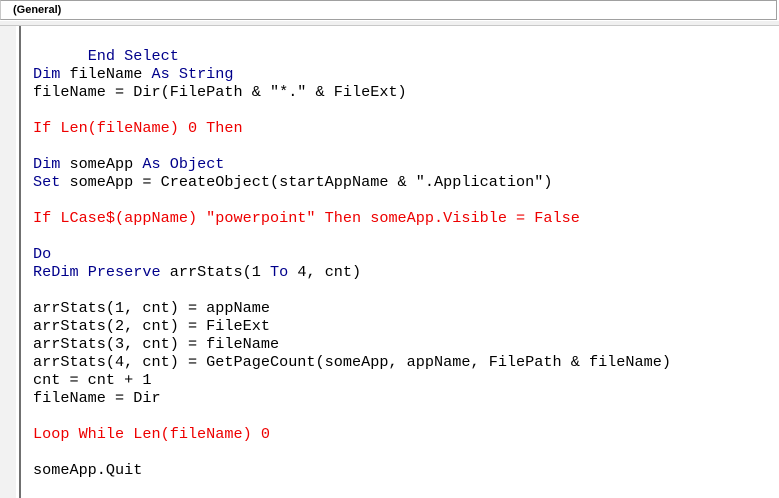 Image resolution: width=779 pixels, height=498 pixels. I want to click on code-line: arrStats(2, cnt) = FileExt, so click(151, 326).